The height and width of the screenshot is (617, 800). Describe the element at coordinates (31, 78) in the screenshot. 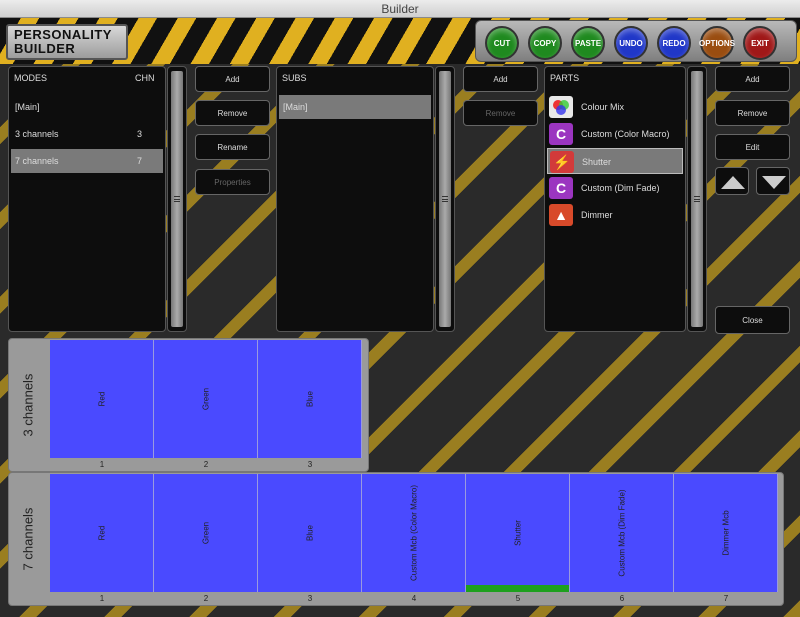

I see `modes-header: MODES` at that location.